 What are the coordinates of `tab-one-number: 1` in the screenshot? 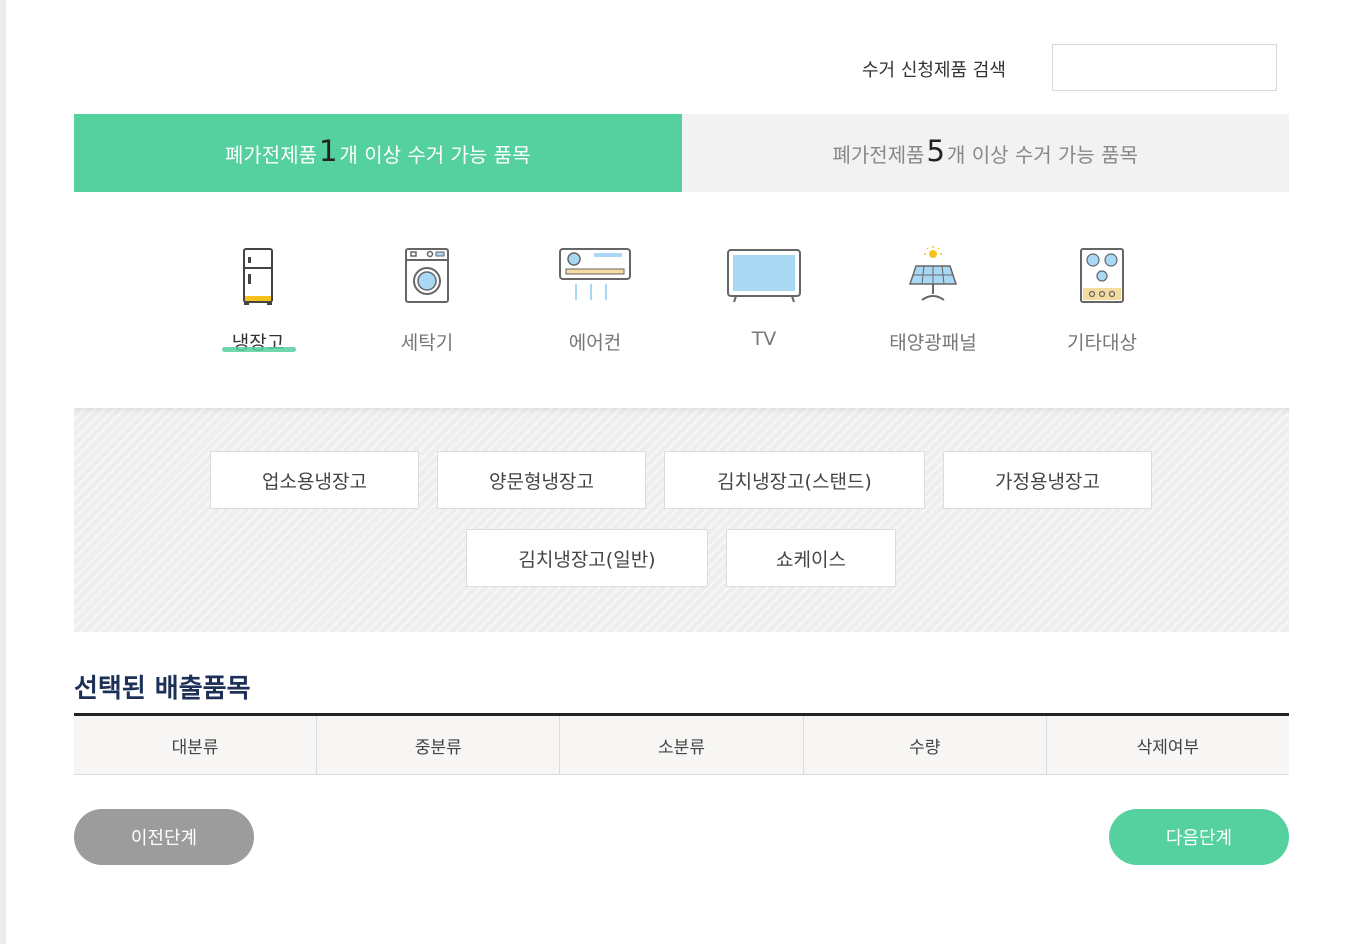 It's located at (328, 151).